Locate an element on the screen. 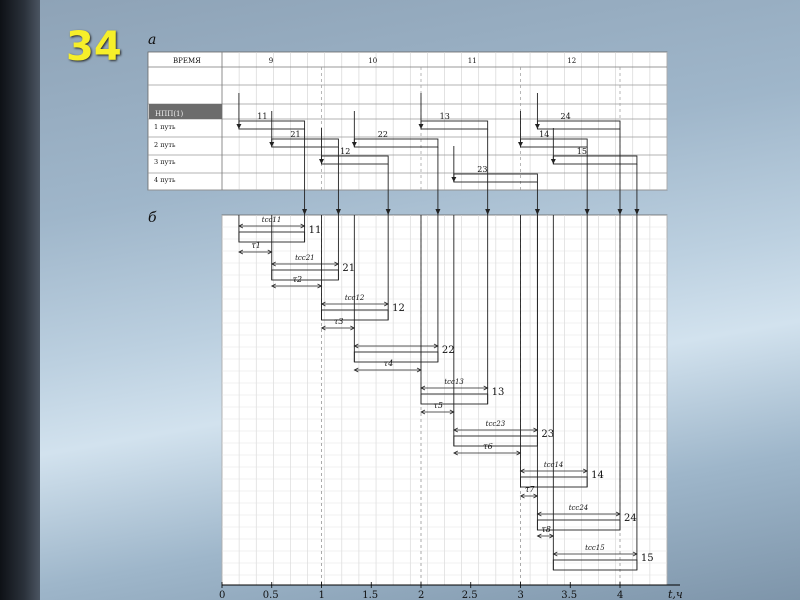  train-label-b: 12 is located at coordinates (398, 308).